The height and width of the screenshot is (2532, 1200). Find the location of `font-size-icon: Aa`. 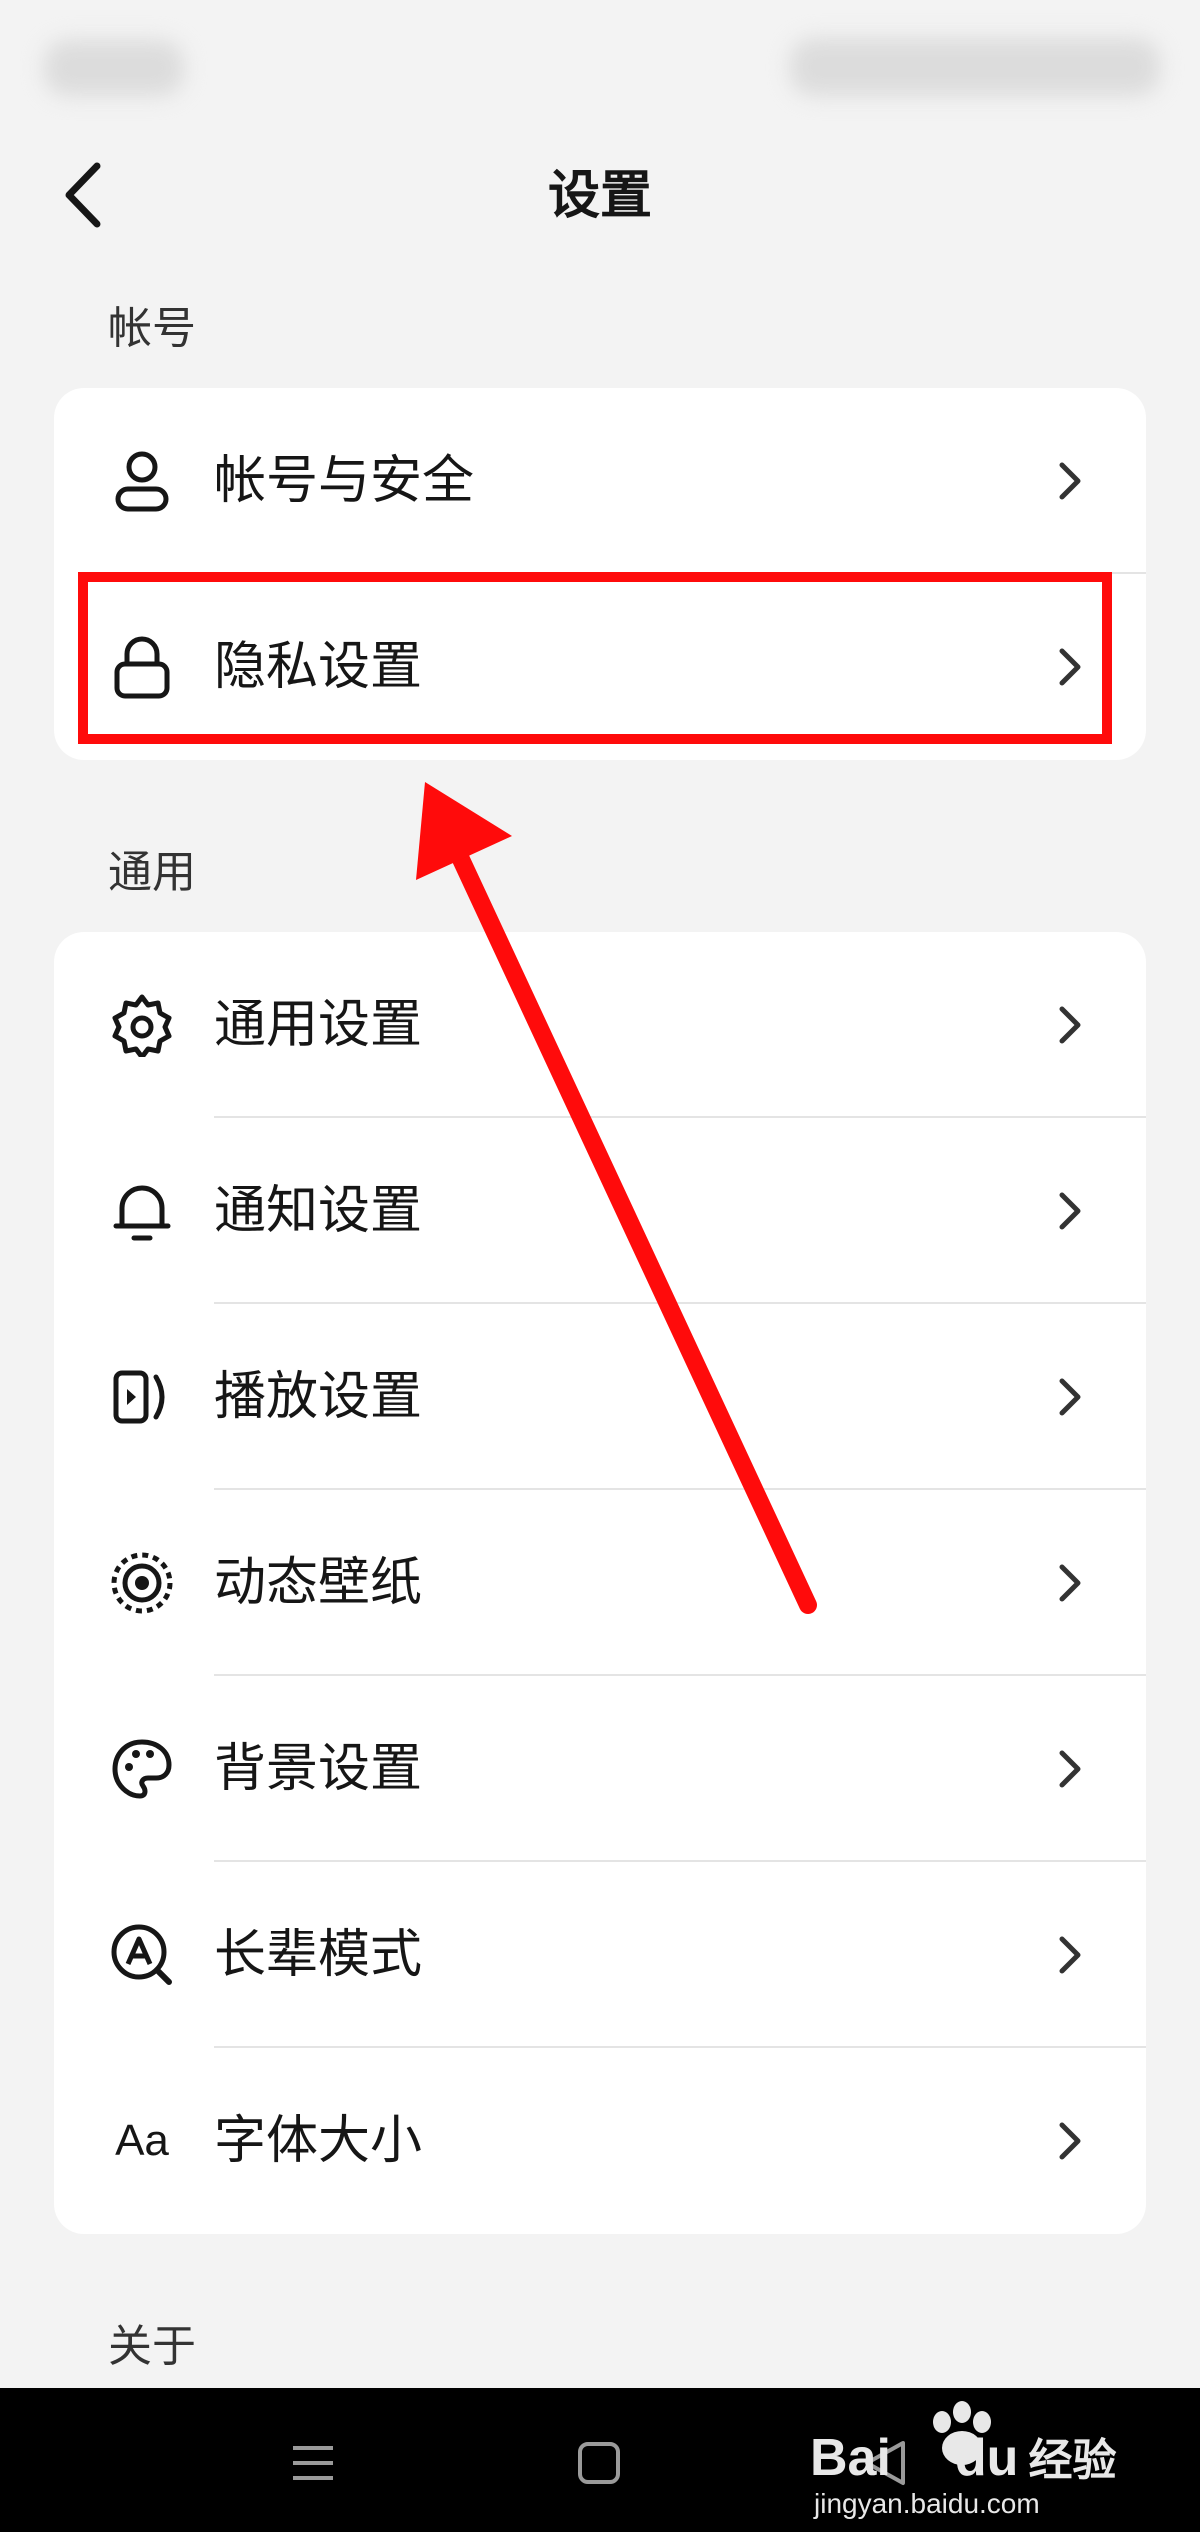

font-size-icon: Aa is located at coordinates (142, 2141).